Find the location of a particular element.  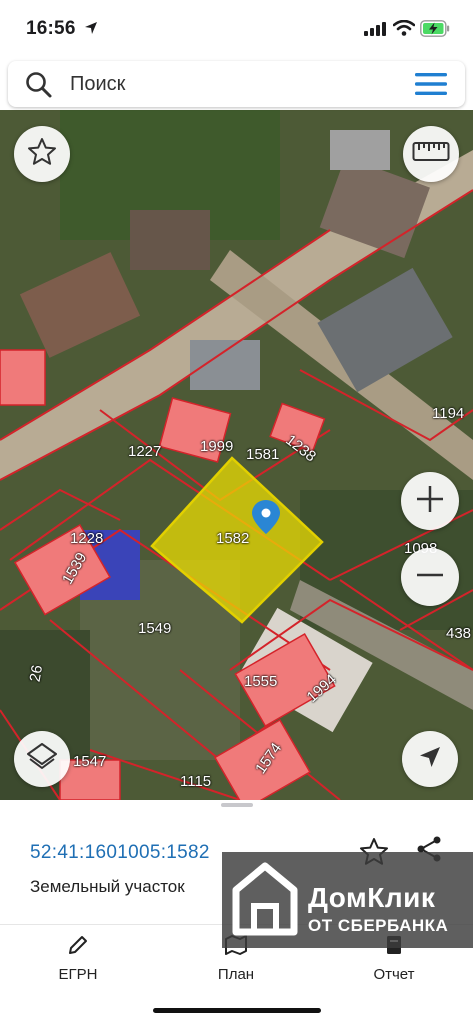

parcel-label: 438 is located at coordinates (458, 633).